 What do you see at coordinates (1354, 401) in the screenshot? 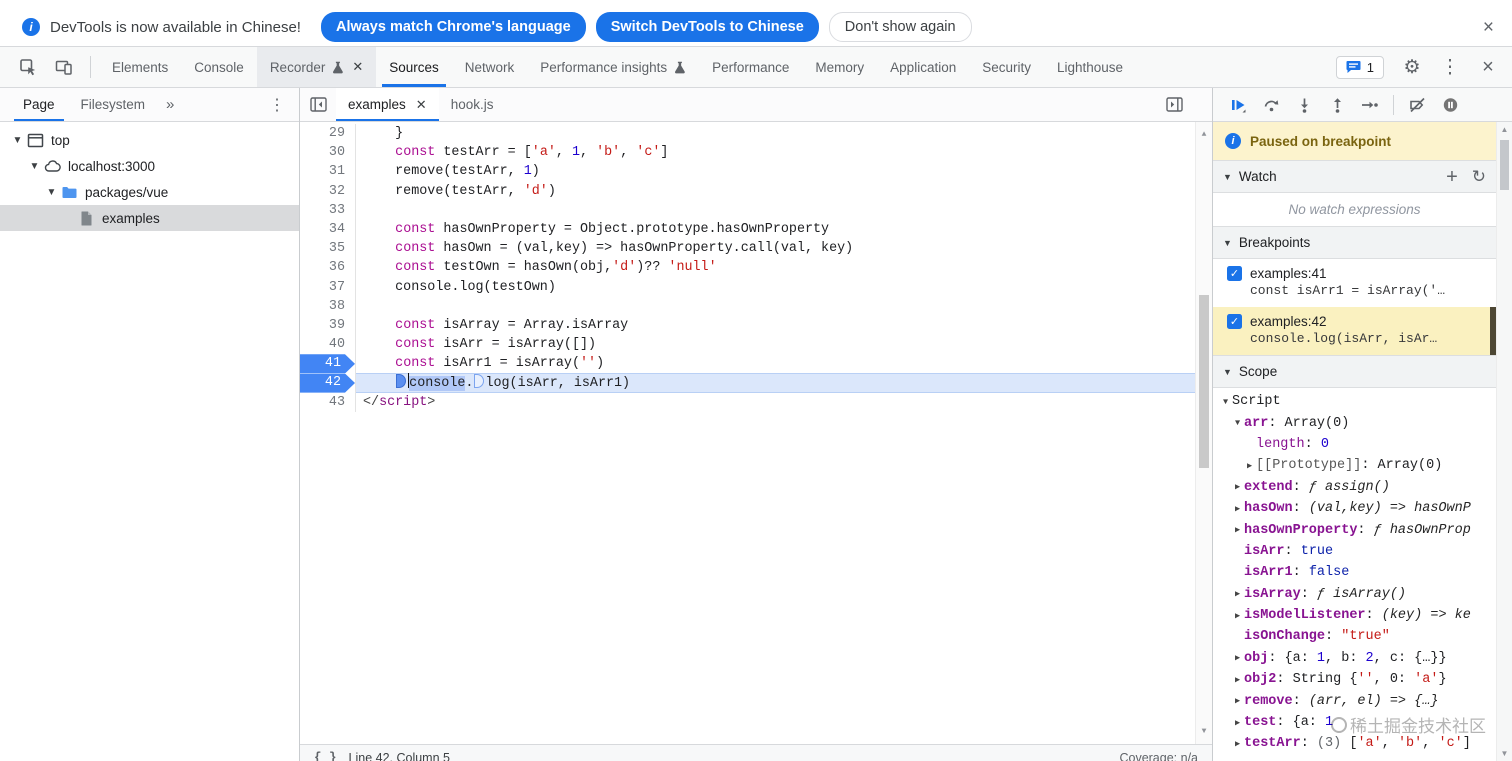
I see `scope-row-script: ▼ Script` at bounding box center [1354, 401].